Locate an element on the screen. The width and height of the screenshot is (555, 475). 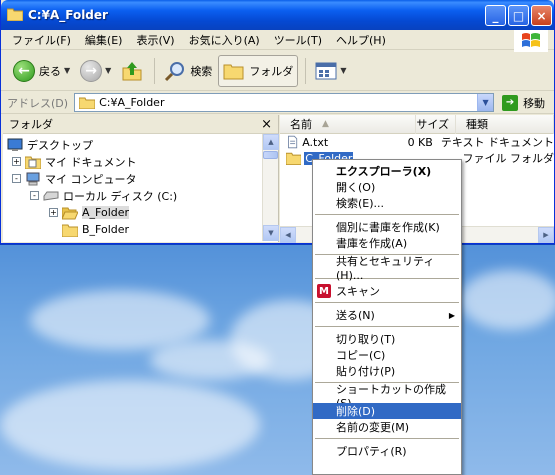
column-header-size: サイズ is located at coordinates (436, 124).